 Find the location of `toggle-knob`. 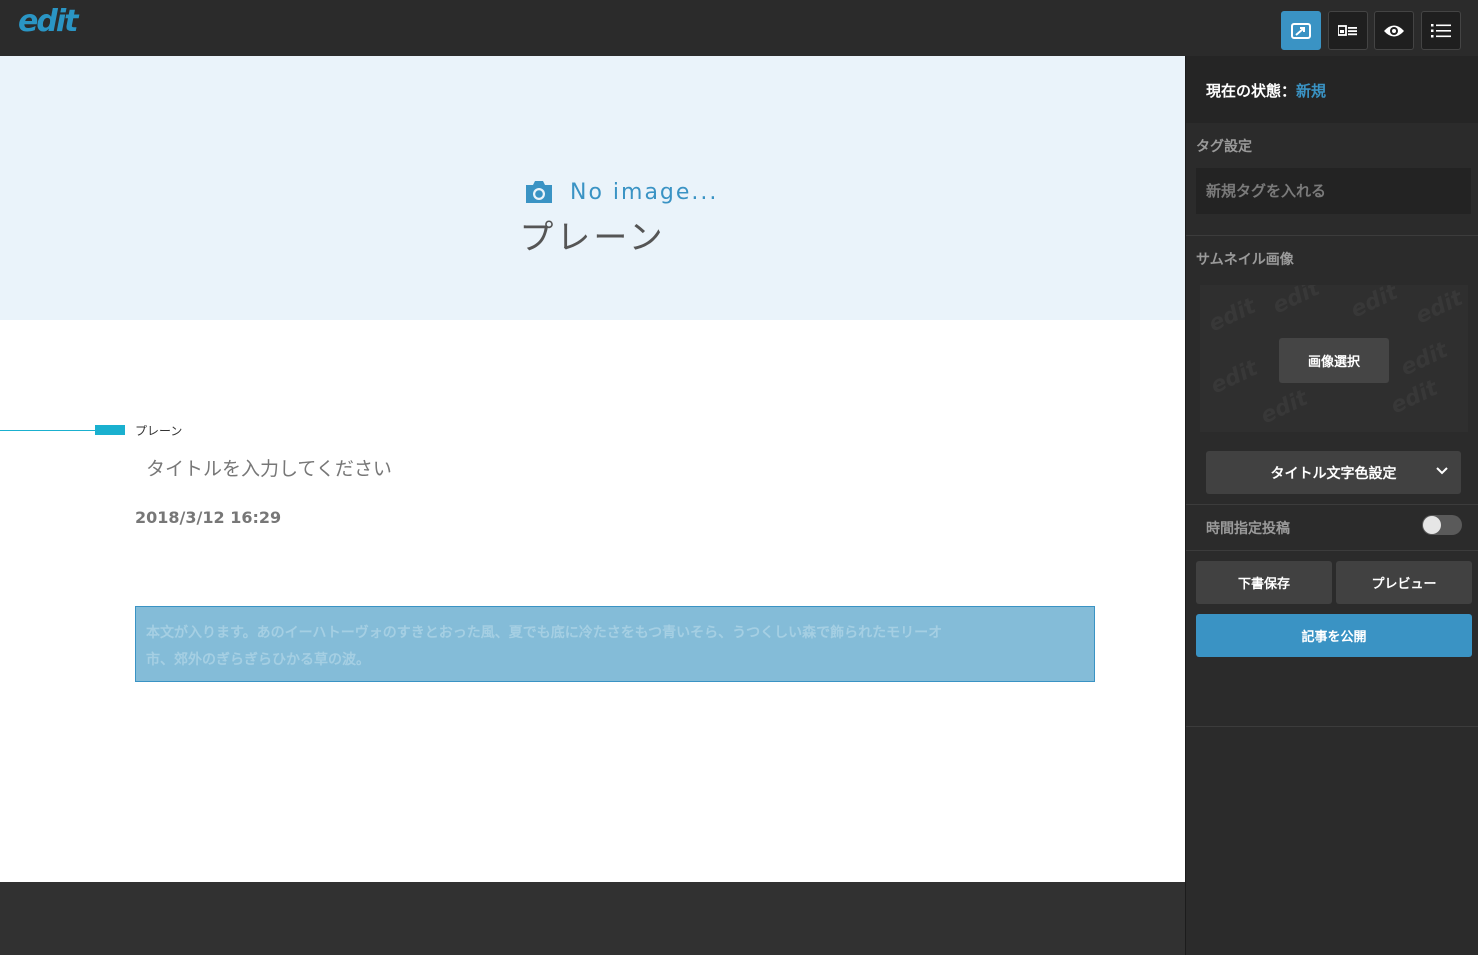

toggle-knob is located at coordinates (1432, 525).